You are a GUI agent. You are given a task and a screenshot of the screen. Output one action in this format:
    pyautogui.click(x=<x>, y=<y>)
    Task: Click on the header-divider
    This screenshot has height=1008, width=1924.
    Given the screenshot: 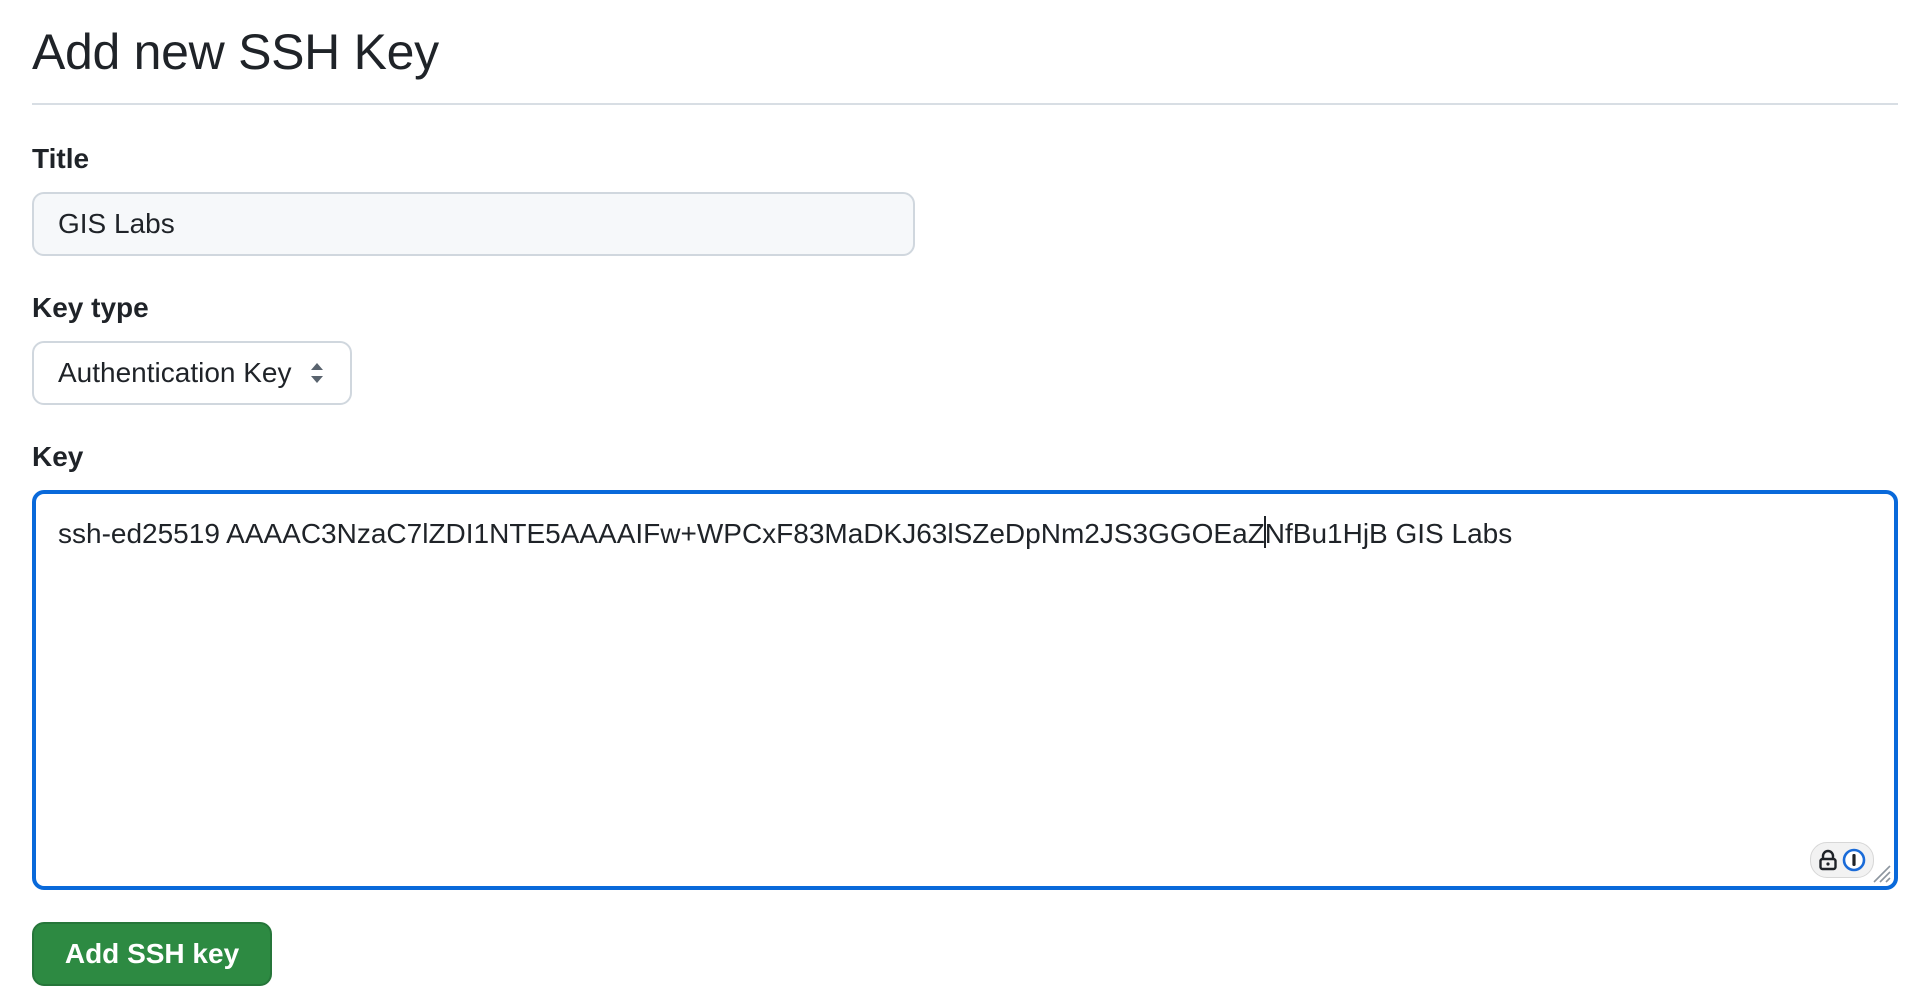 What is the action you would take?
    pyautogui.click(x=965, y=104)
    